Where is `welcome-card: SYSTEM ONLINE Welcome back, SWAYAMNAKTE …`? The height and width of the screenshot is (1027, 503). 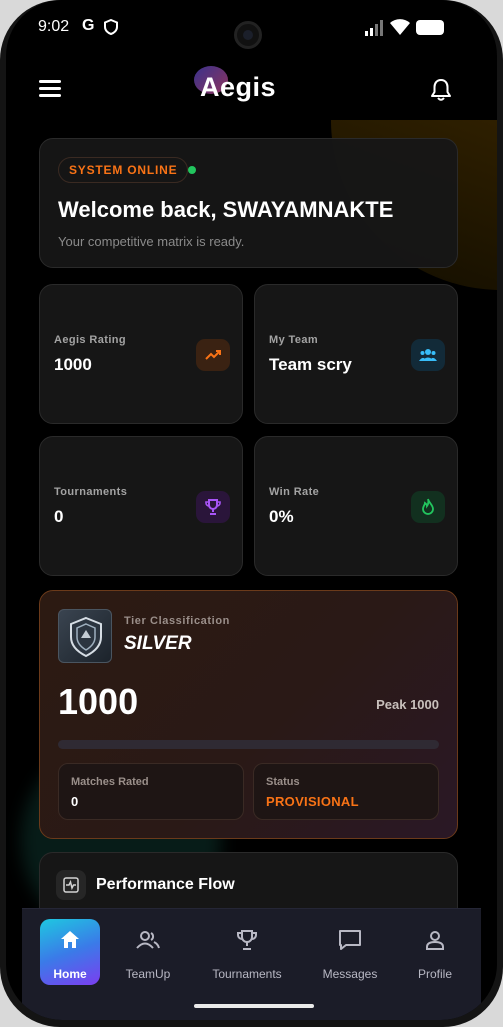 welcome-card: SYSTEM ONLINE Welcome back, SWAYAMNAKTE … is located at coordinates (248, 203).